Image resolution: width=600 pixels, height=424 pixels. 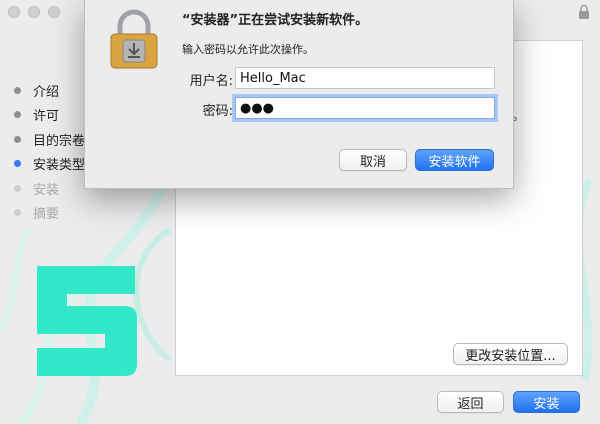 I want to click on step-label: 摘要, so click(x=46, y=215).